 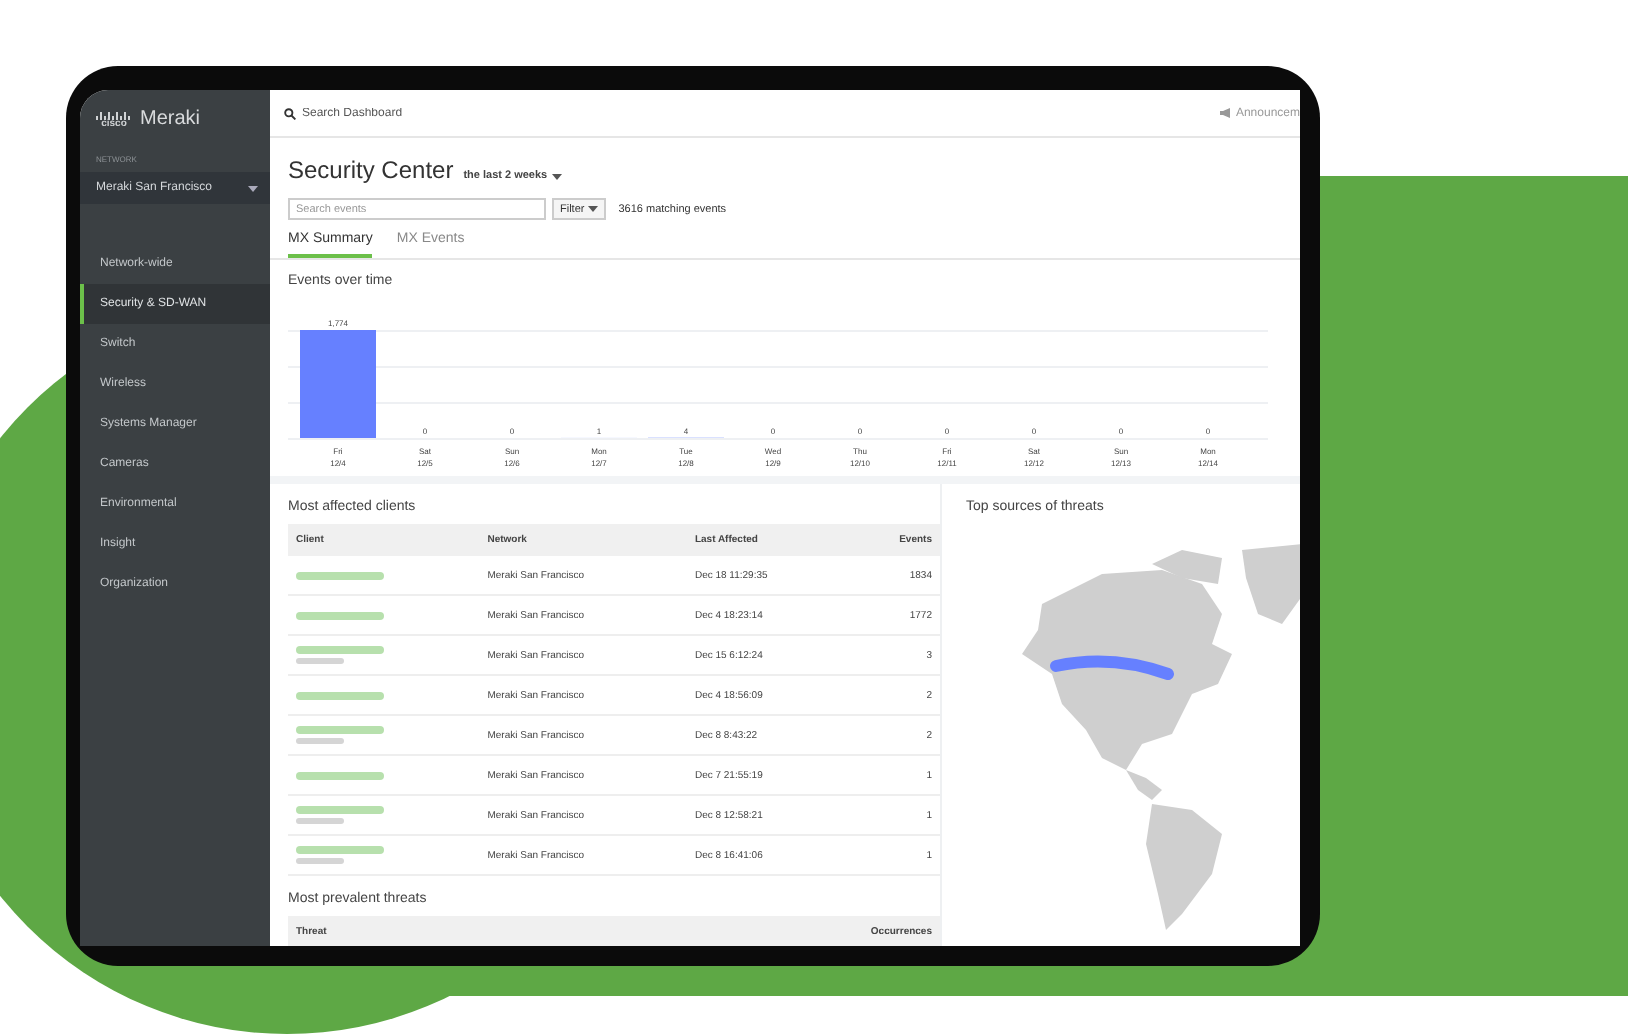 I want to click on product-name: Meraki, so click(x=170, y=119).